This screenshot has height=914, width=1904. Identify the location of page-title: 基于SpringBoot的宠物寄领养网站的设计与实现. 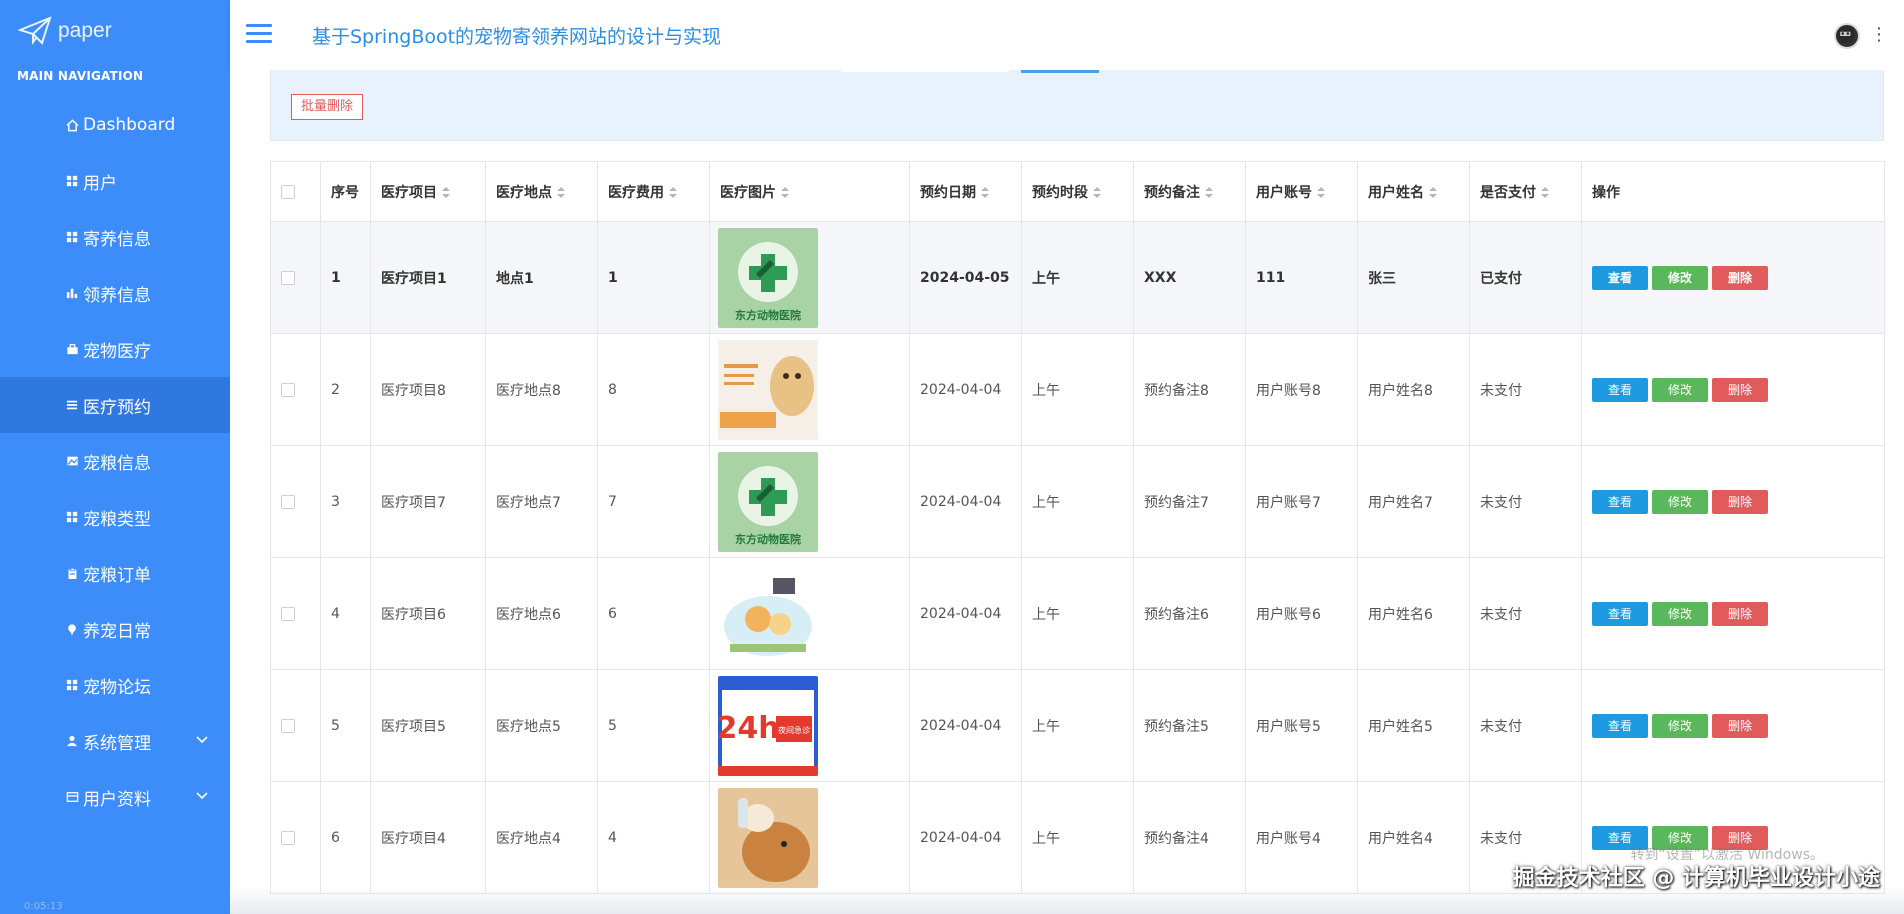
(517, 37).